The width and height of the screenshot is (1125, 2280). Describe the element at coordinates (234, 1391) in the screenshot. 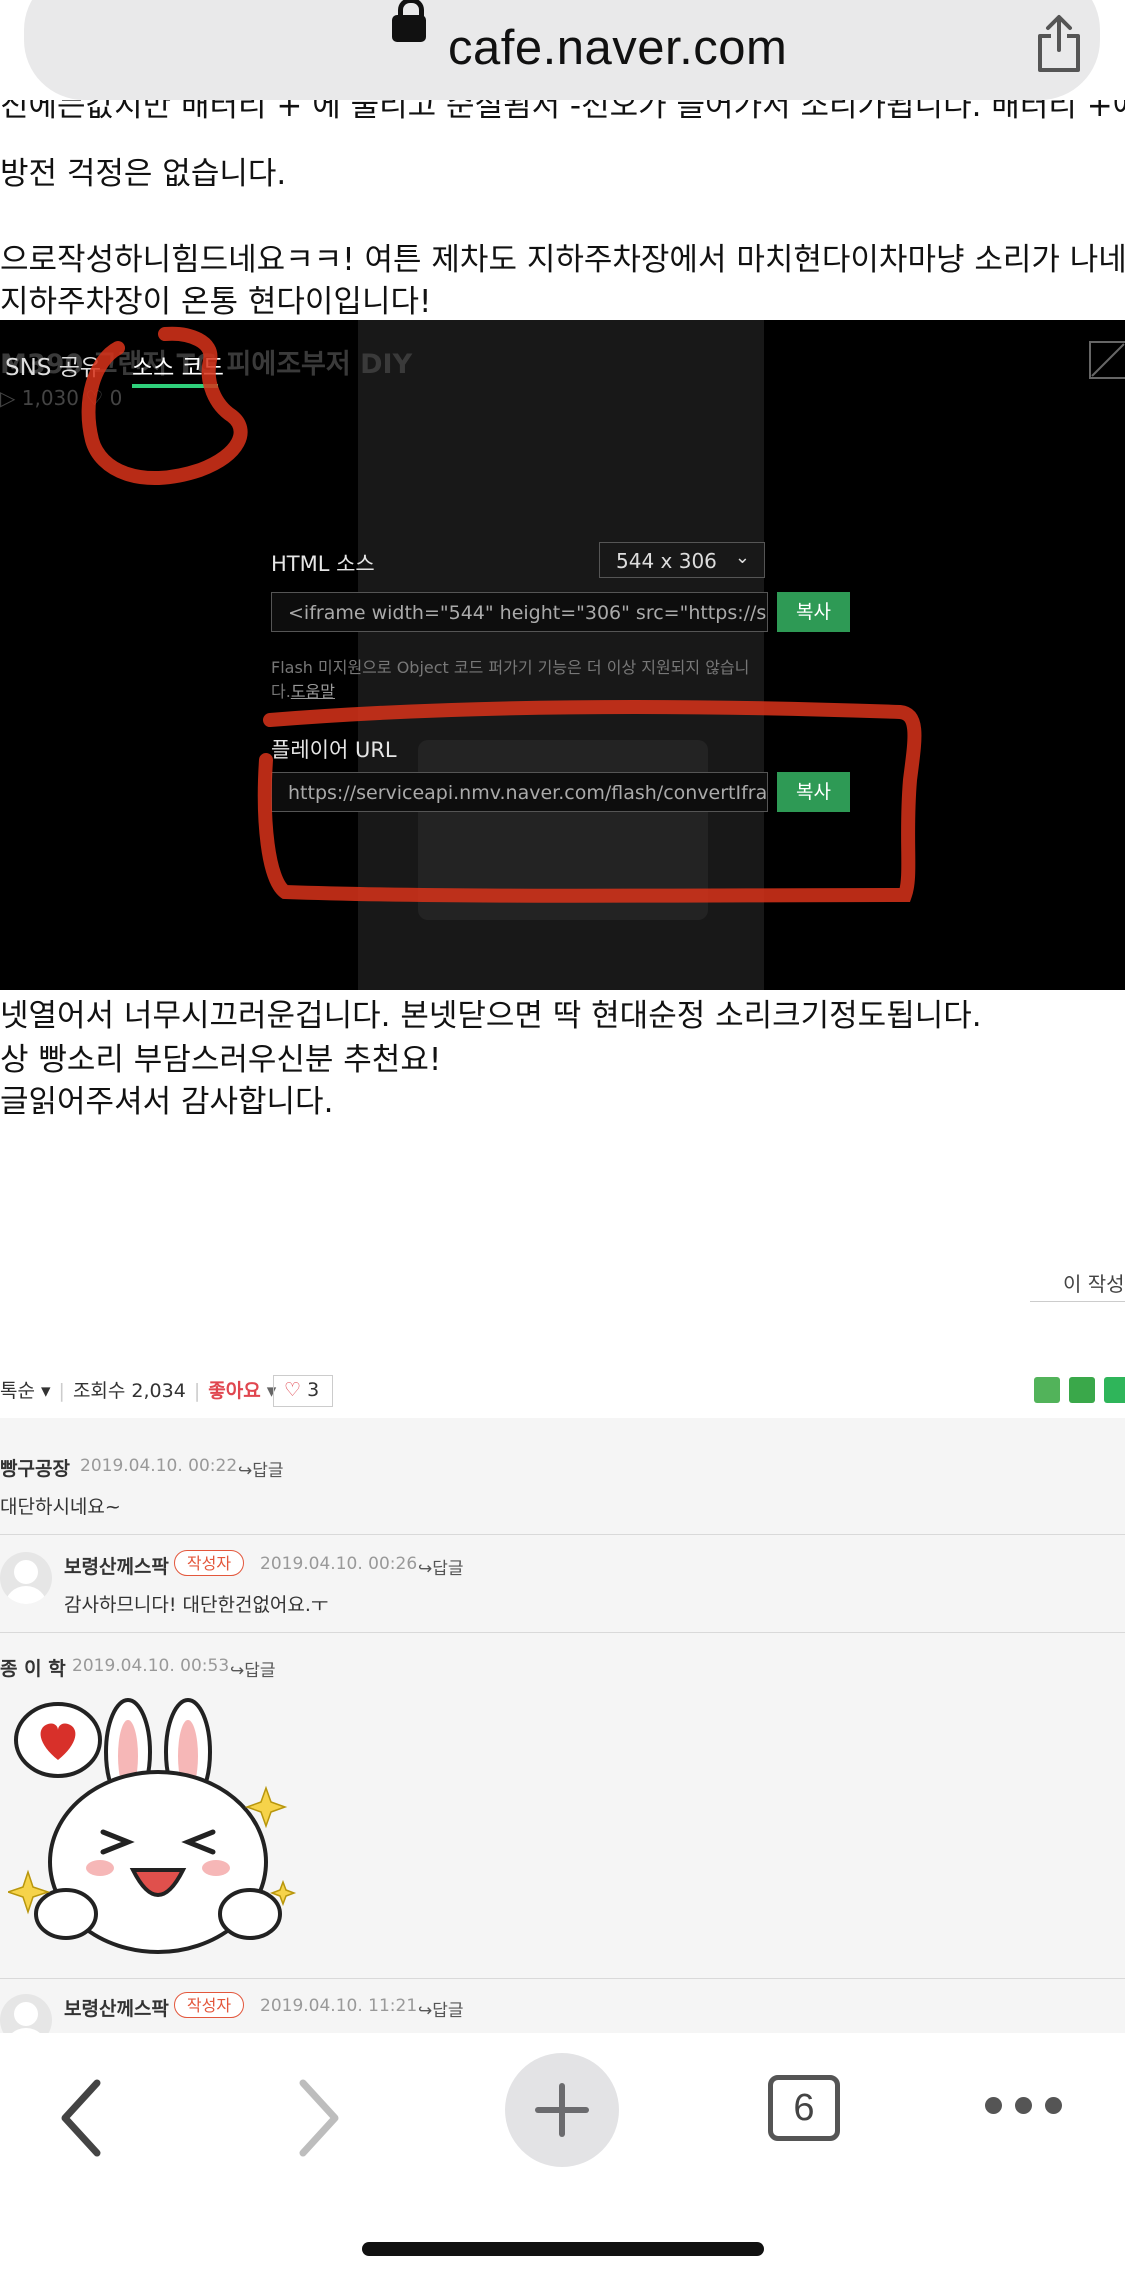

I see `like-button: 좋아요` at that location.